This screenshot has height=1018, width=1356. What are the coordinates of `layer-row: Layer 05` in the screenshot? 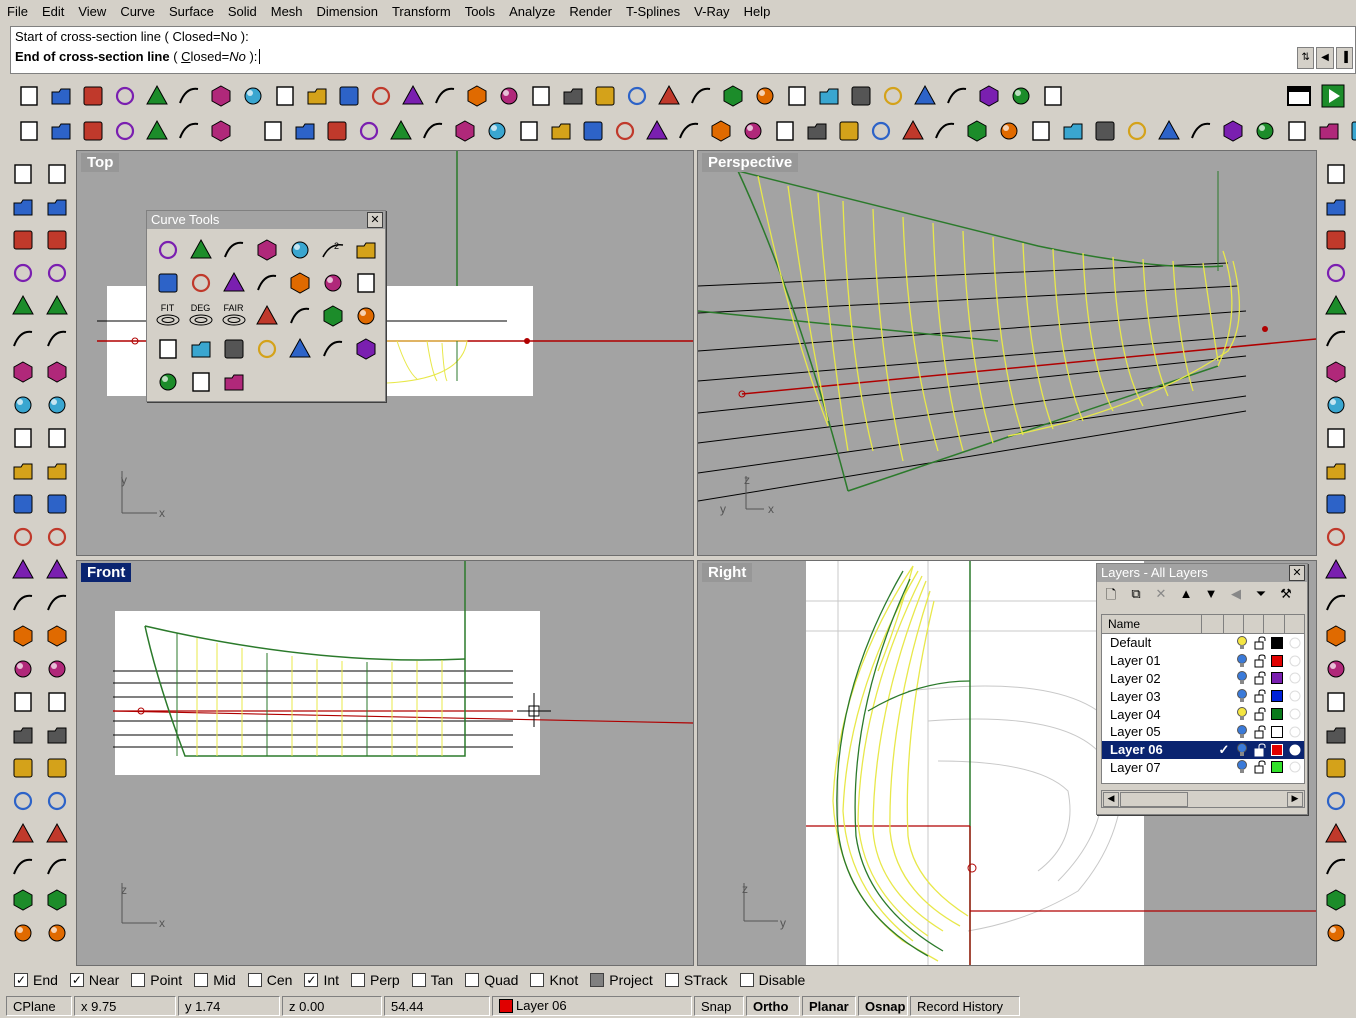 It's located at (1203, 732).